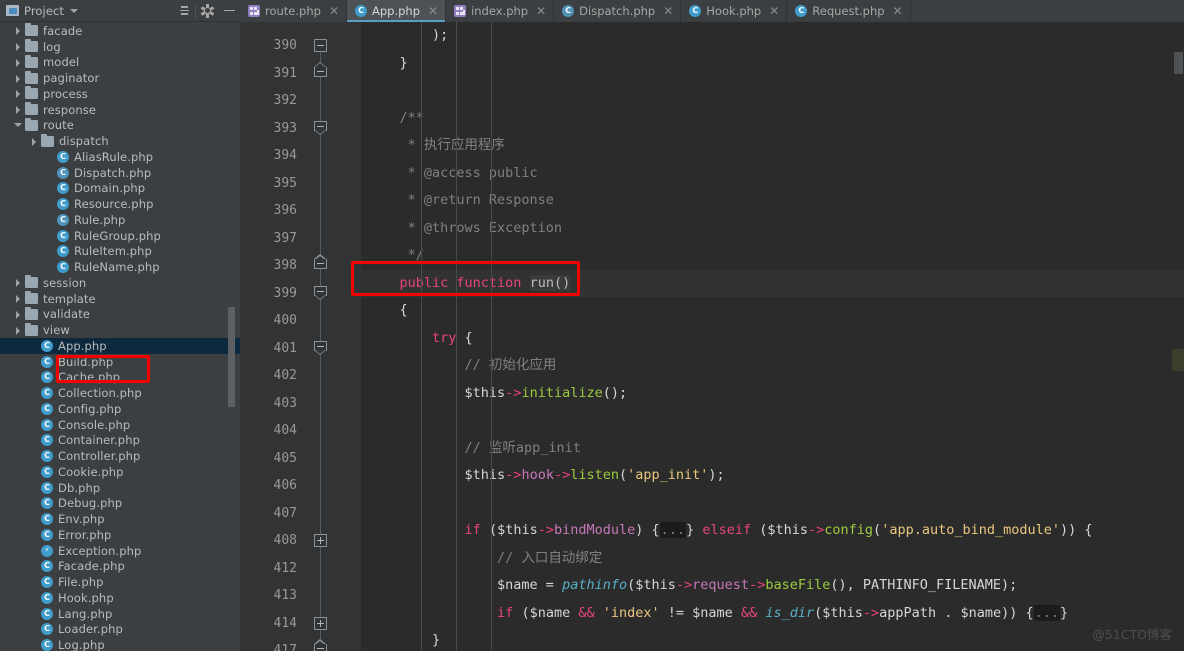 Image resolution: width=1184 pixels, height=651 pixels. Describe the element at coordinates (293, 11) in the screenshot. I see `tab-route-php: route.php ✕` at that location.